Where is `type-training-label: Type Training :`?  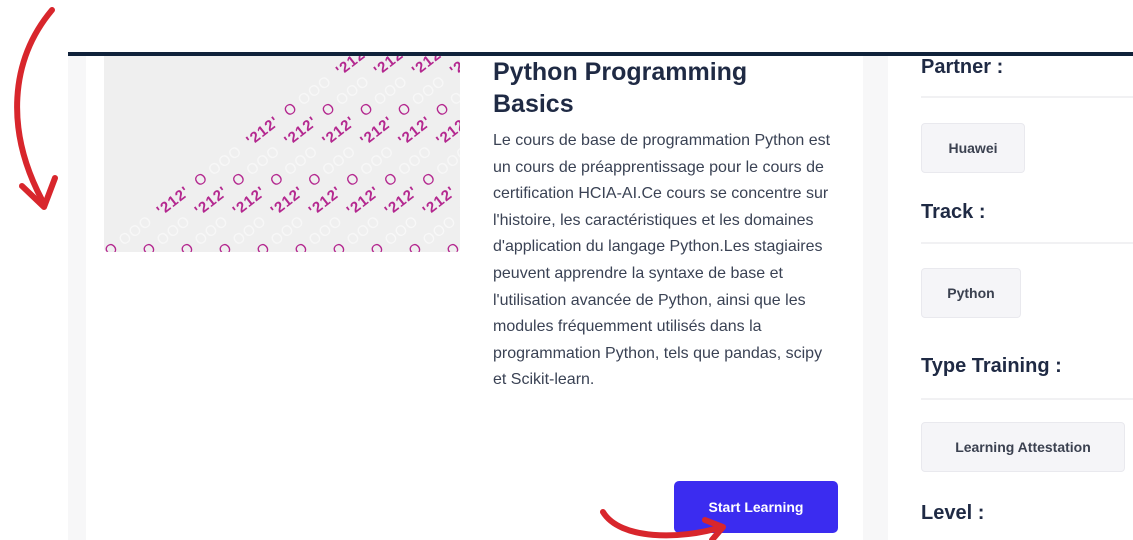
type-training-label: Type Training : is located at coordinates (991, 366).